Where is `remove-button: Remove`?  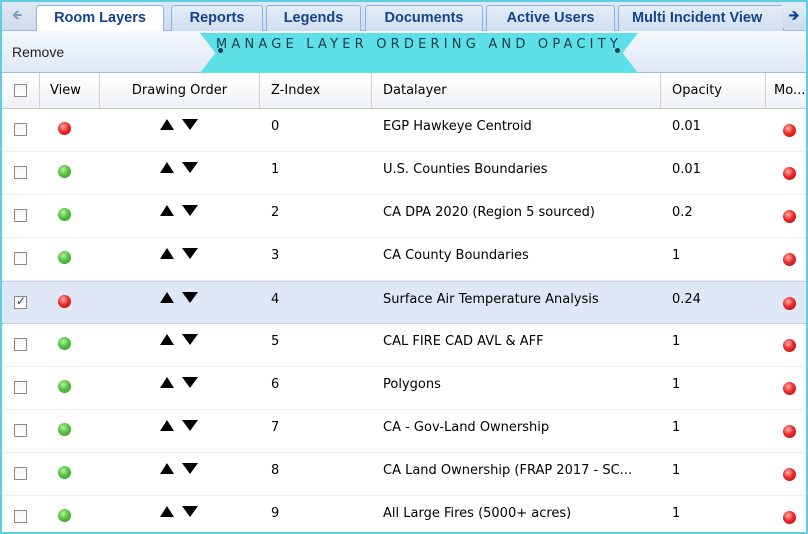
remove-button: Remove is located at coordinates (38, 52).